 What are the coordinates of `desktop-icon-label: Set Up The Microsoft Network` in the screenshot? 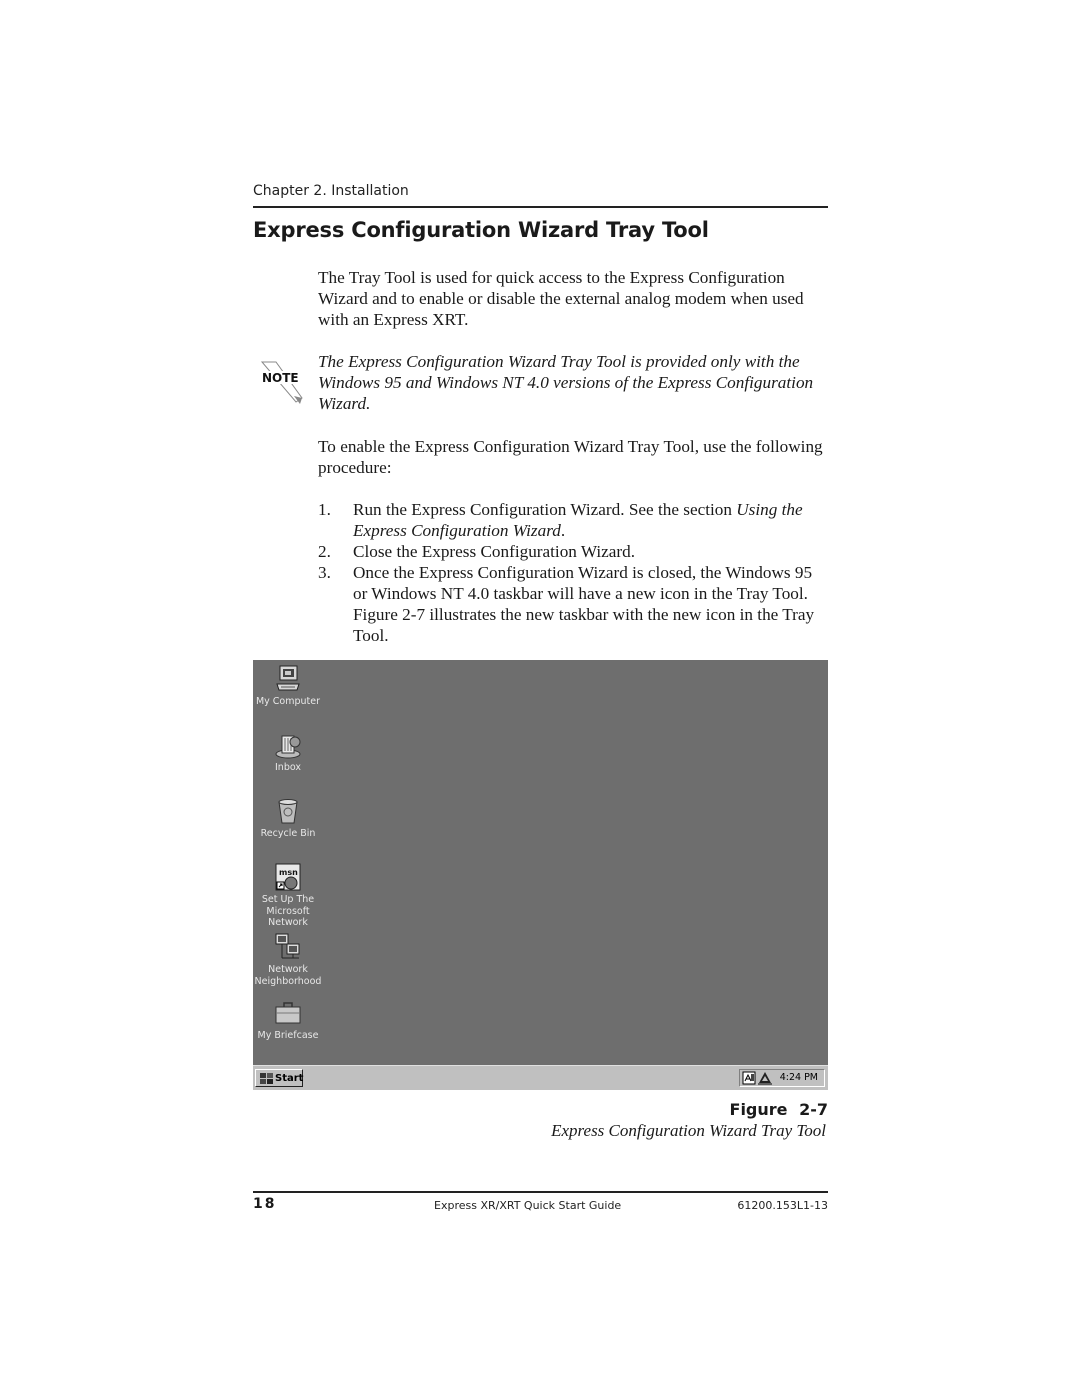 It's located at (288, 911).